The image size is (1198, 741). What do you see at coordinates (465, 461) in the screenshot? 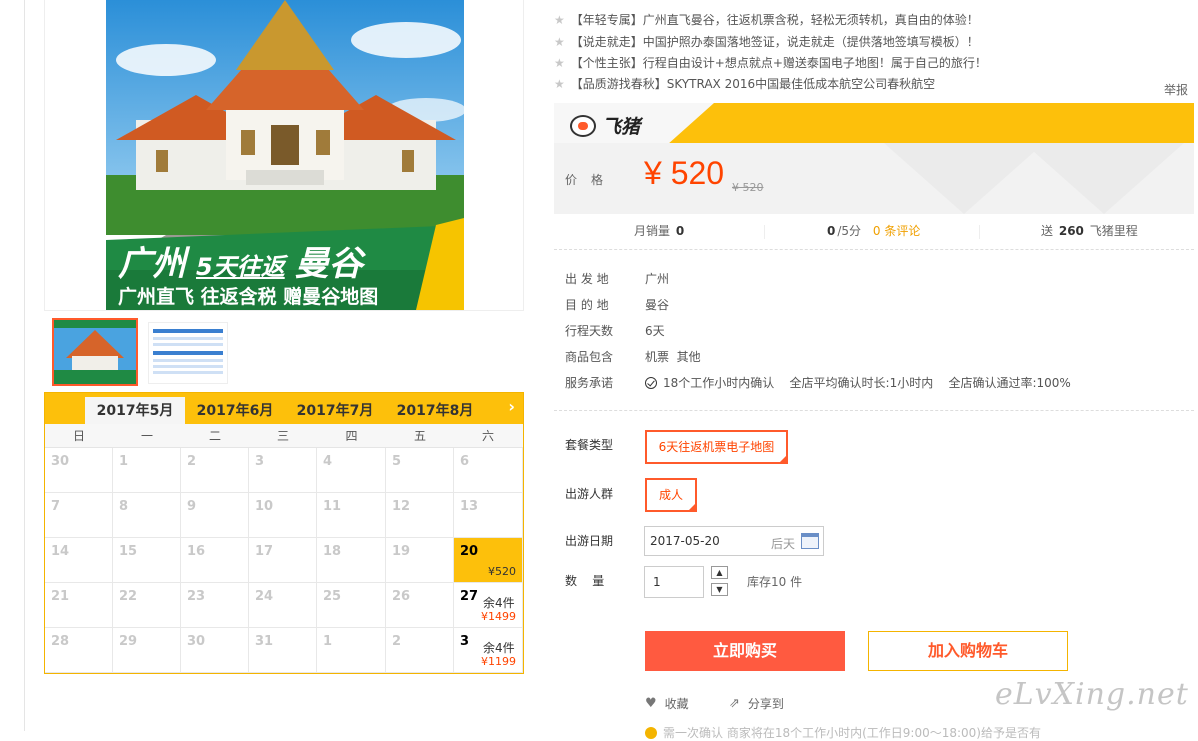
I see `calendar-day-number: 6` at bounding box center [465, 461].